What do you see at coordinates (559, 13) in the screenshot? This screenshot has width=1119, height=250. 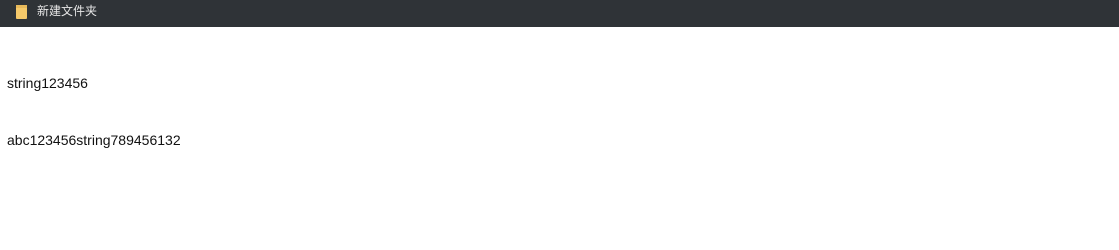 I see `window-titlebar: 新建文件夹` at bounding box center [559, 13].